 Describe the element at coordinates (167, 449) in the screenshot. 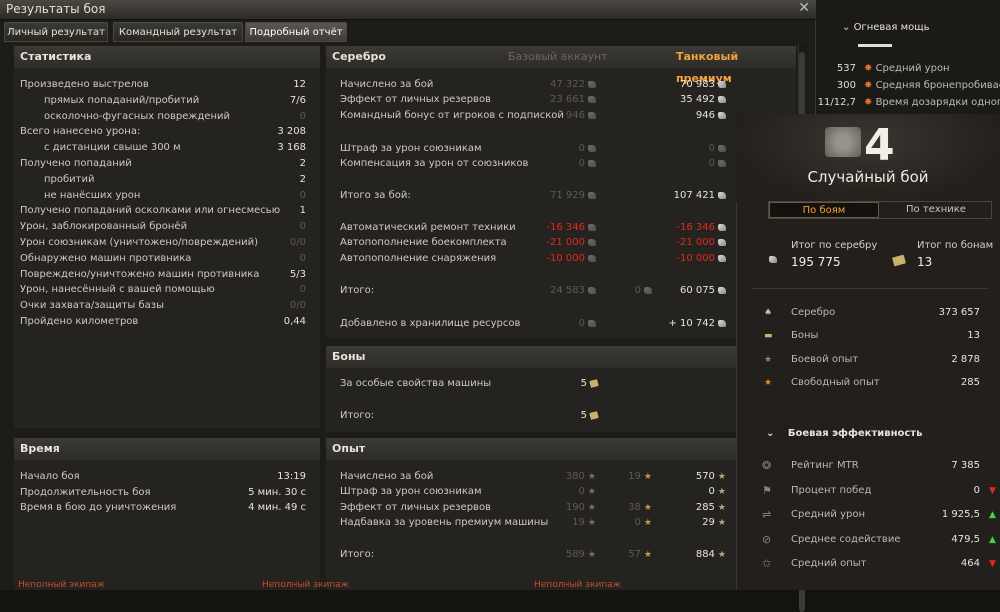

I see `time-heading: Время` at that location.